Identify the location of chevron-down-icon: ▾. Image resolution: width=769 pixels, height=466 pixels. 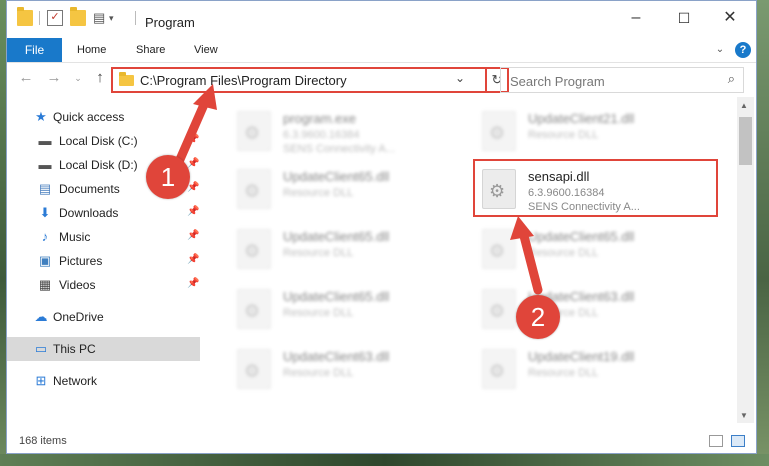
(117, 18).